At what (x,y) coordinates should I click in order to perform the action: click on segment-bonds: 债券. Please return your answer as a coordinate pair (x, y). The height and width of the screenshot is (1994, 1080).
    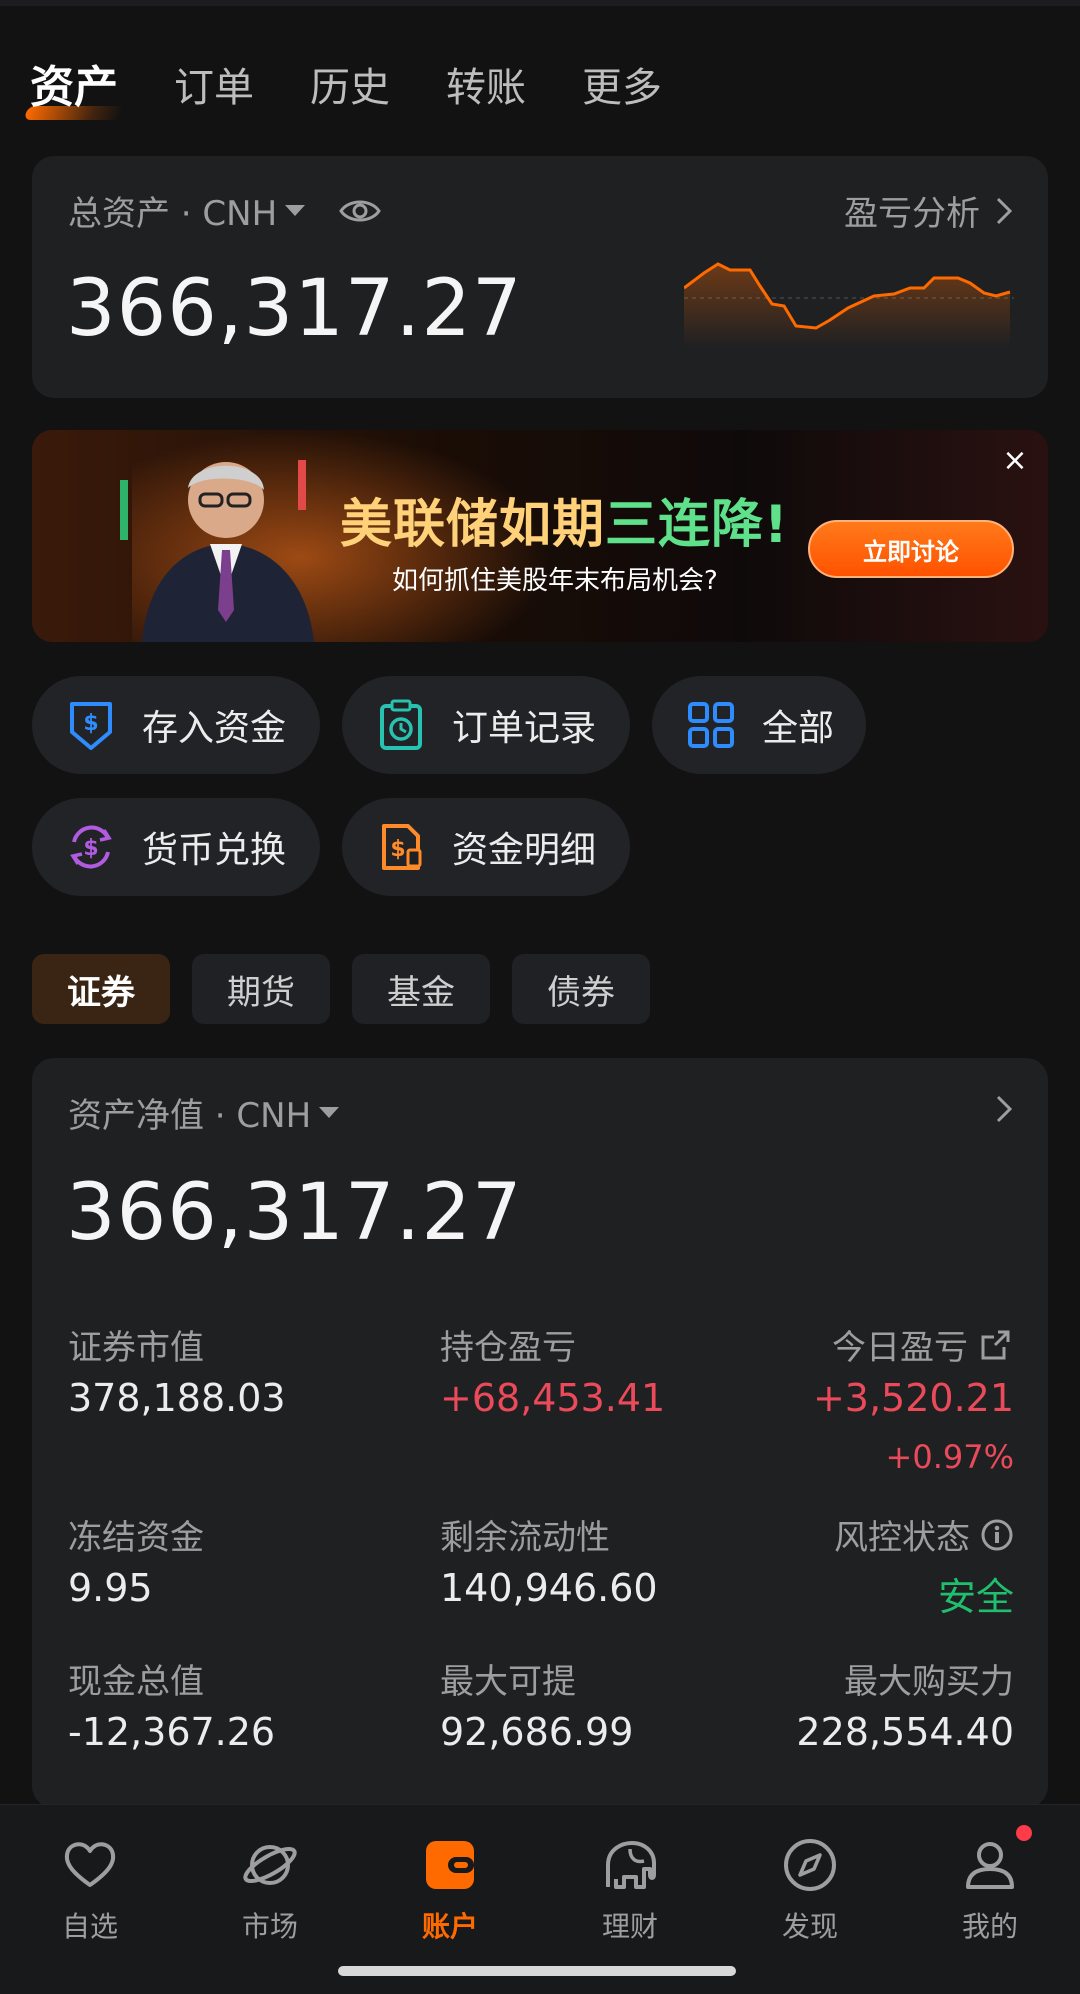
    Looking at the image, I should click on (581, 989).